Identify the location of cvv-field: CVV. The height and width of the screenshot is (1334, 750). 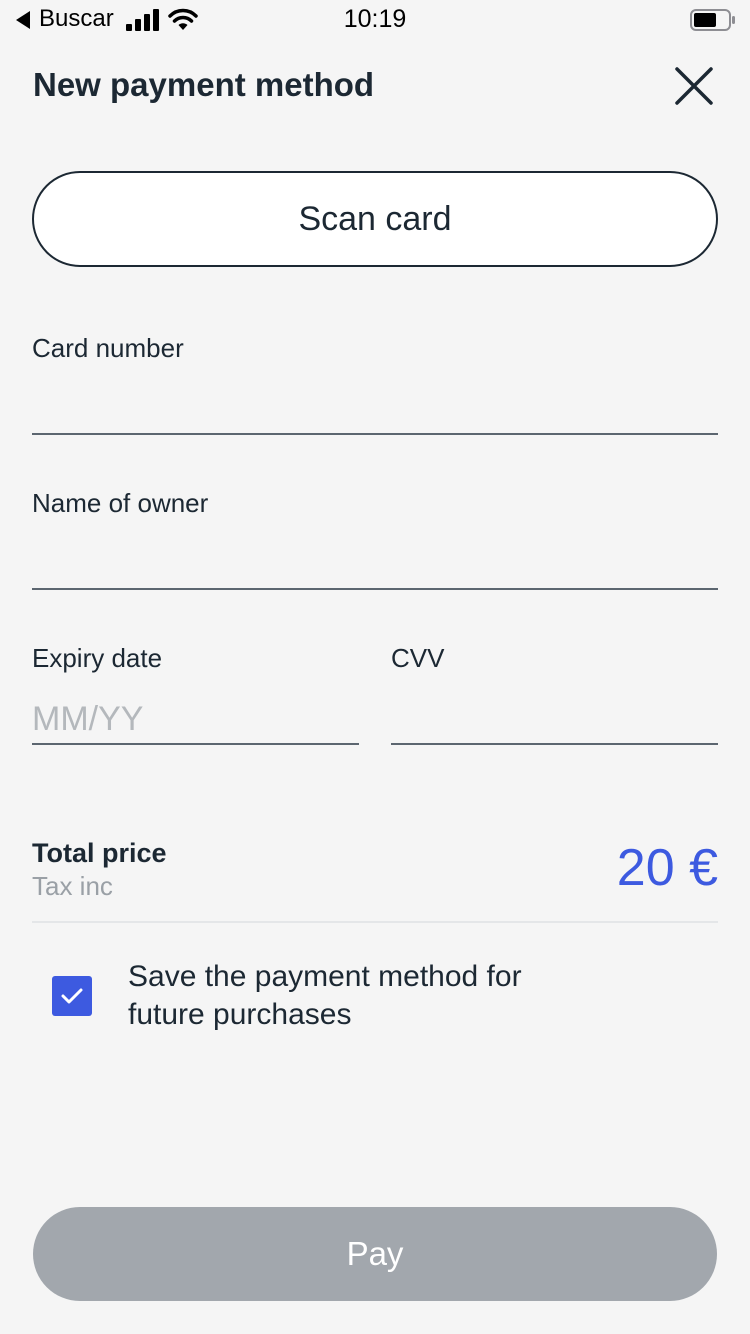
(554, 695).